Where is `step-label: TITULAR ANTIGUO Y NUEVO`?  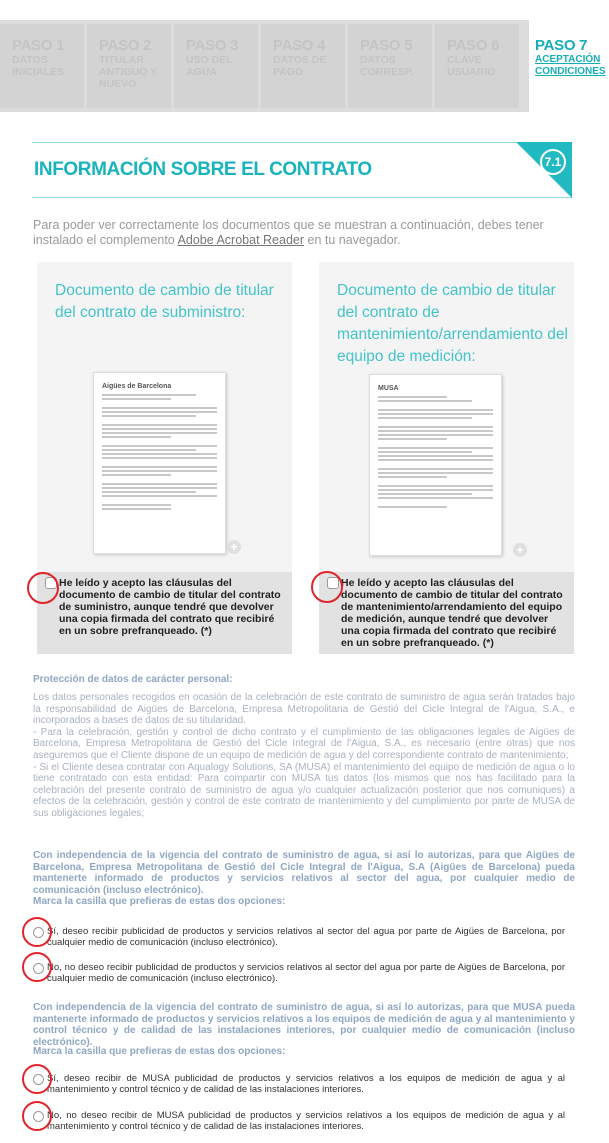 step-label: TITULAR ANTIGUO Y NUEVO is located at coordinates (128, 72).